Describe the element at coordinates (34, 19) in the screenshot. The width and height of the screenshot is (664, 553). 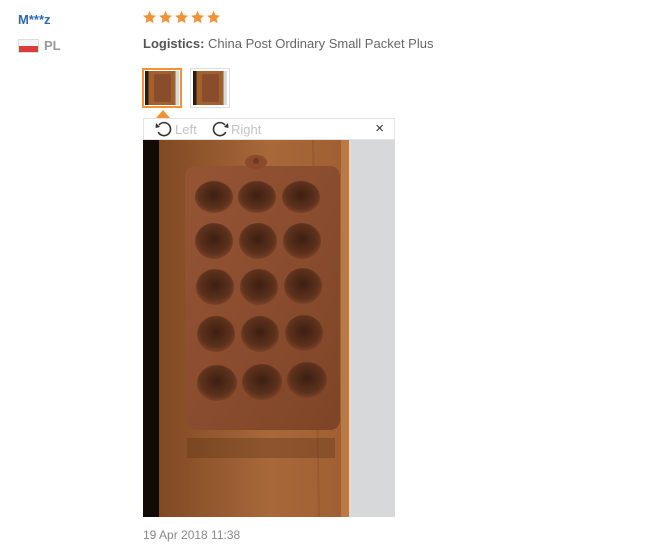
I see `reviewer-name: M***z` at that location.